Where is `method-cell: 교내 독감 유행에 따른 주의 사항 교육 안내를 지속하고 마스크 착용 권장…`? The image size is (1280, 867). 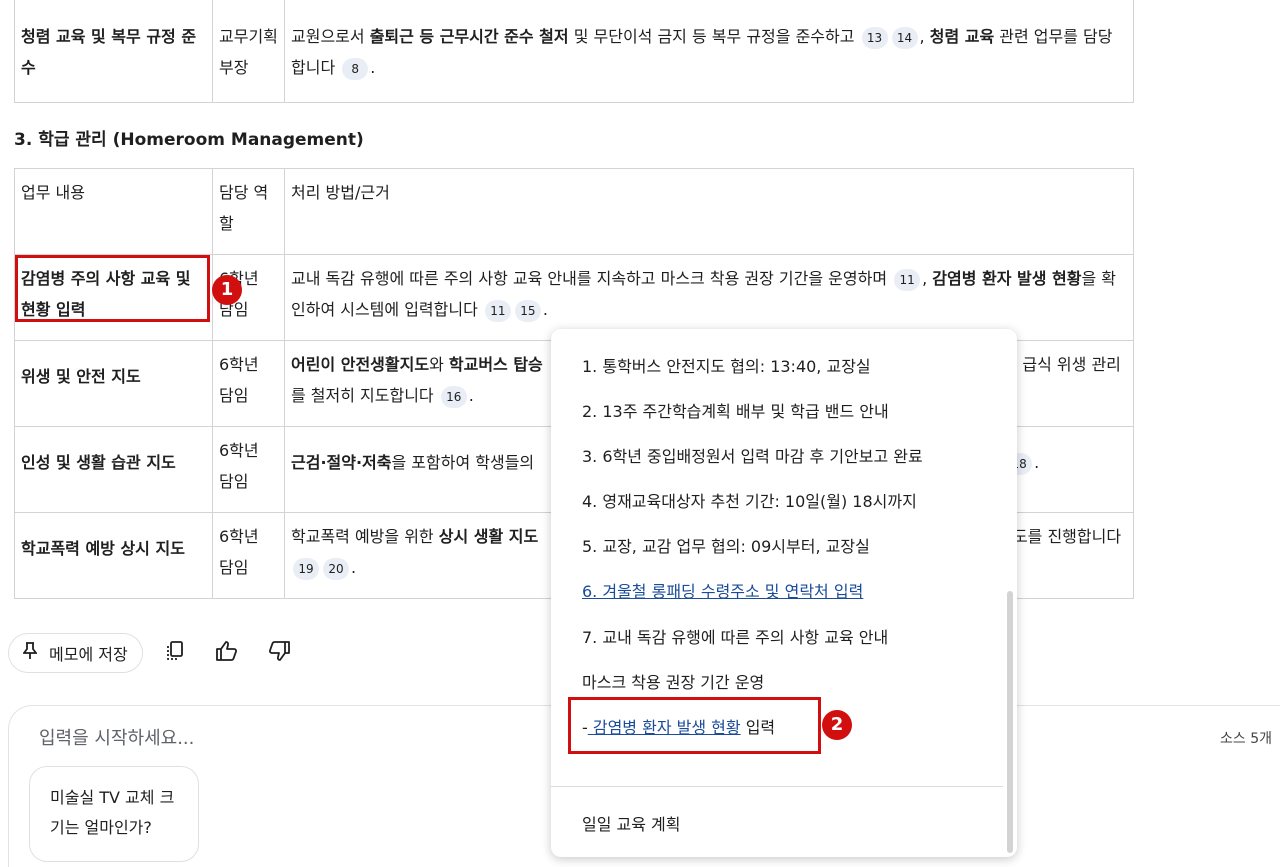 method-cell: 교내 독감 유행에 따른 주의 사항 교육 안내를 지속하고 마스크 착용 권장… is located at coordinates (709, 297).